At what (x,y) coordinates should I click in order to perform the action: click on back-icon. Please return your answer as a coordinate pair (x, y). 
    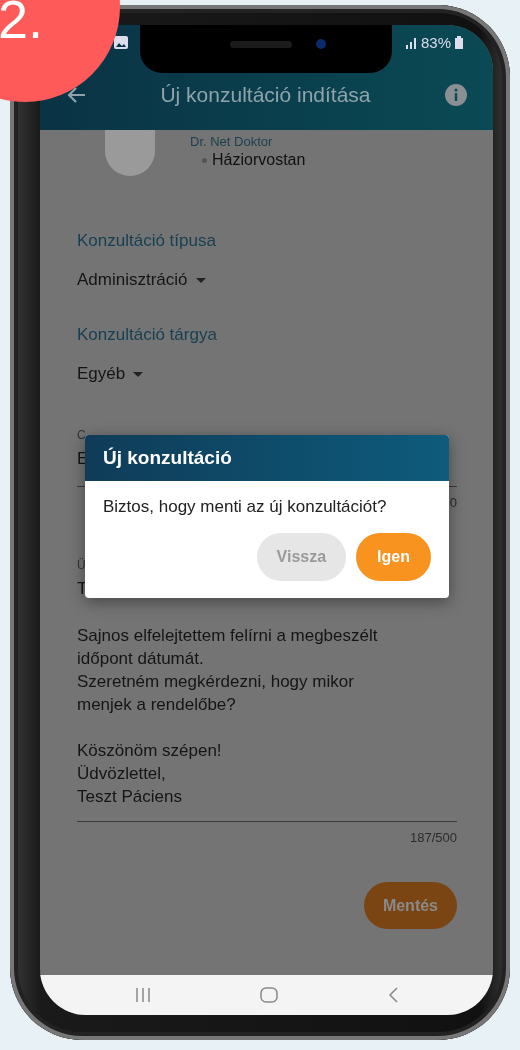
    Looking at the image, I should click on (393, 995).